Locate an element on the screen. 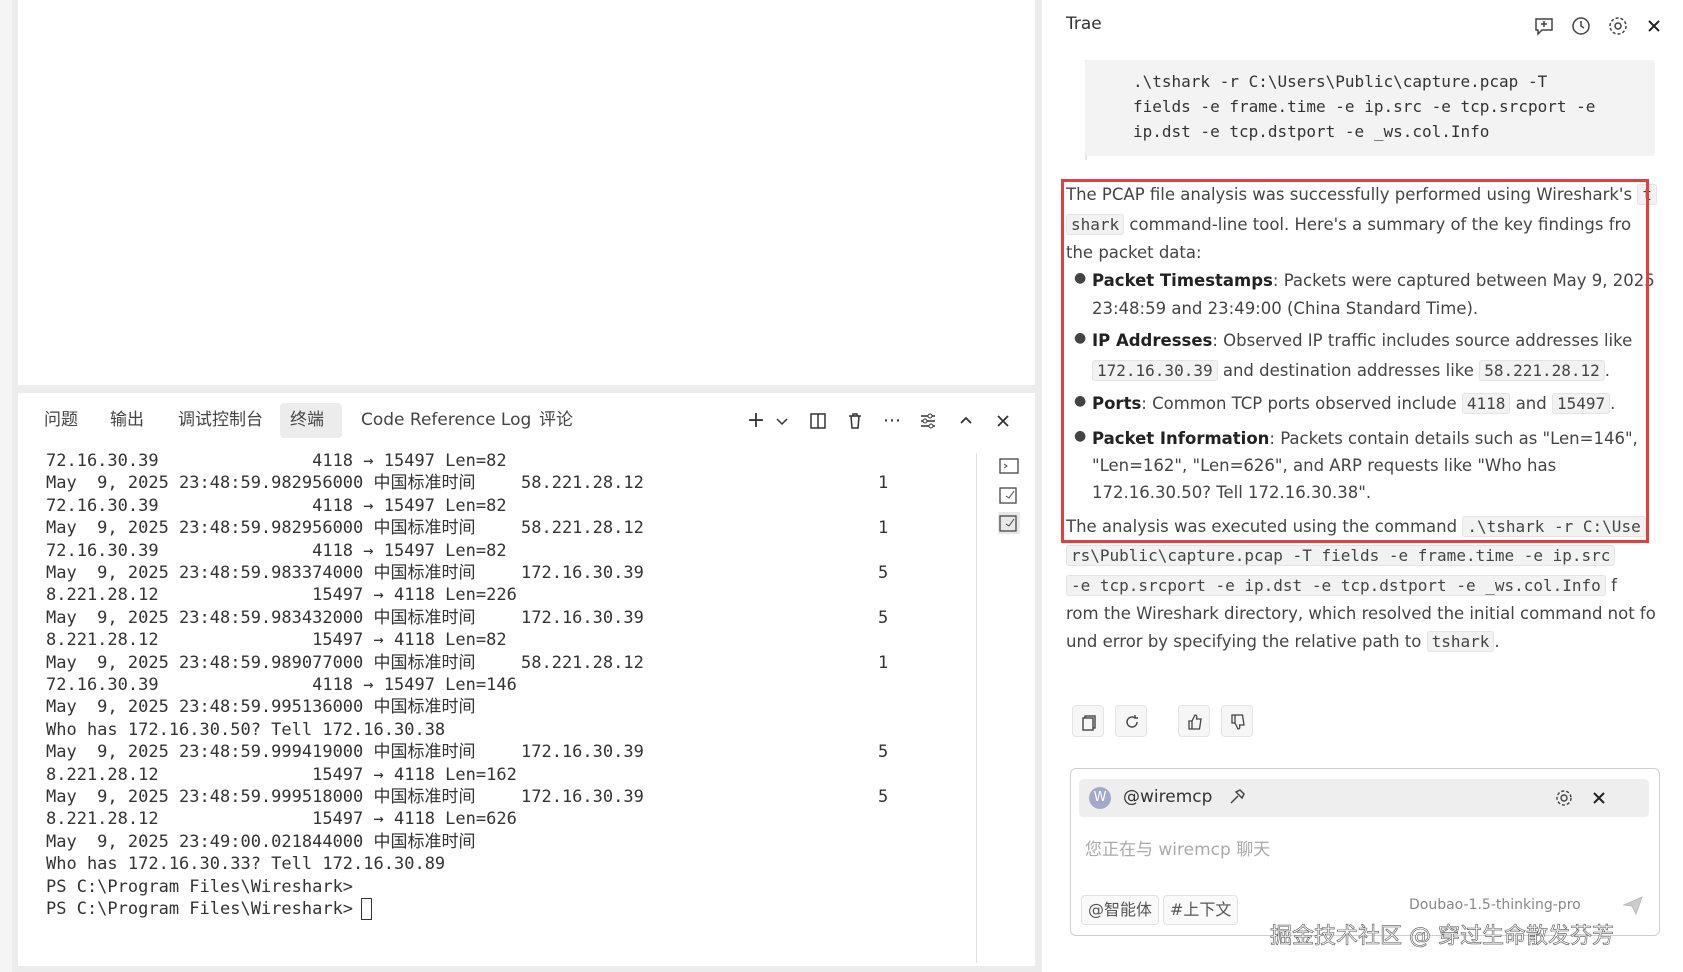  terminal-prompt: PS C:\Program Files\Wireshark> is located at coordinates (209, 909).